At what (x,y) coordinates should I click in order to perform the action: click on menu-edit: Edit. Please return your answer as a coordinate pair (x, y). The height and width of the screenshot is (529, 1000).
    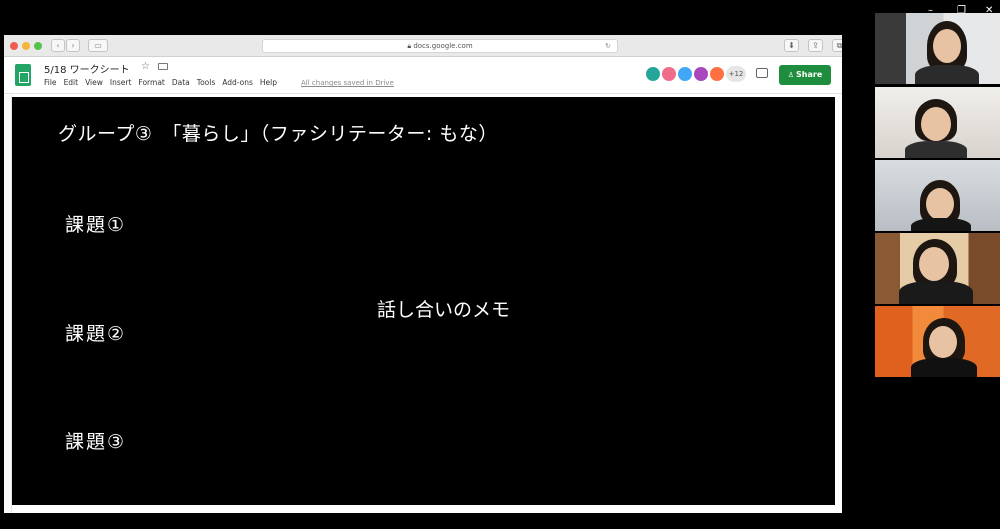
    Looking at the image, I should click on (71, 82).